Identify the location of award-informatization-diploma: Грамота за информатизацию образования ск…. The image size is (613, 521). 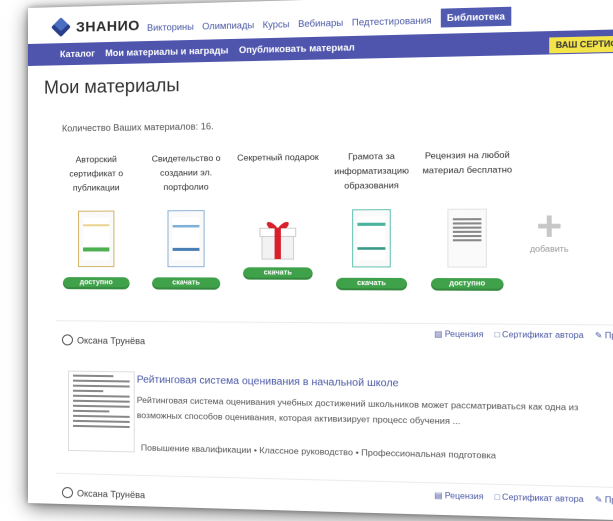
(371, 219).